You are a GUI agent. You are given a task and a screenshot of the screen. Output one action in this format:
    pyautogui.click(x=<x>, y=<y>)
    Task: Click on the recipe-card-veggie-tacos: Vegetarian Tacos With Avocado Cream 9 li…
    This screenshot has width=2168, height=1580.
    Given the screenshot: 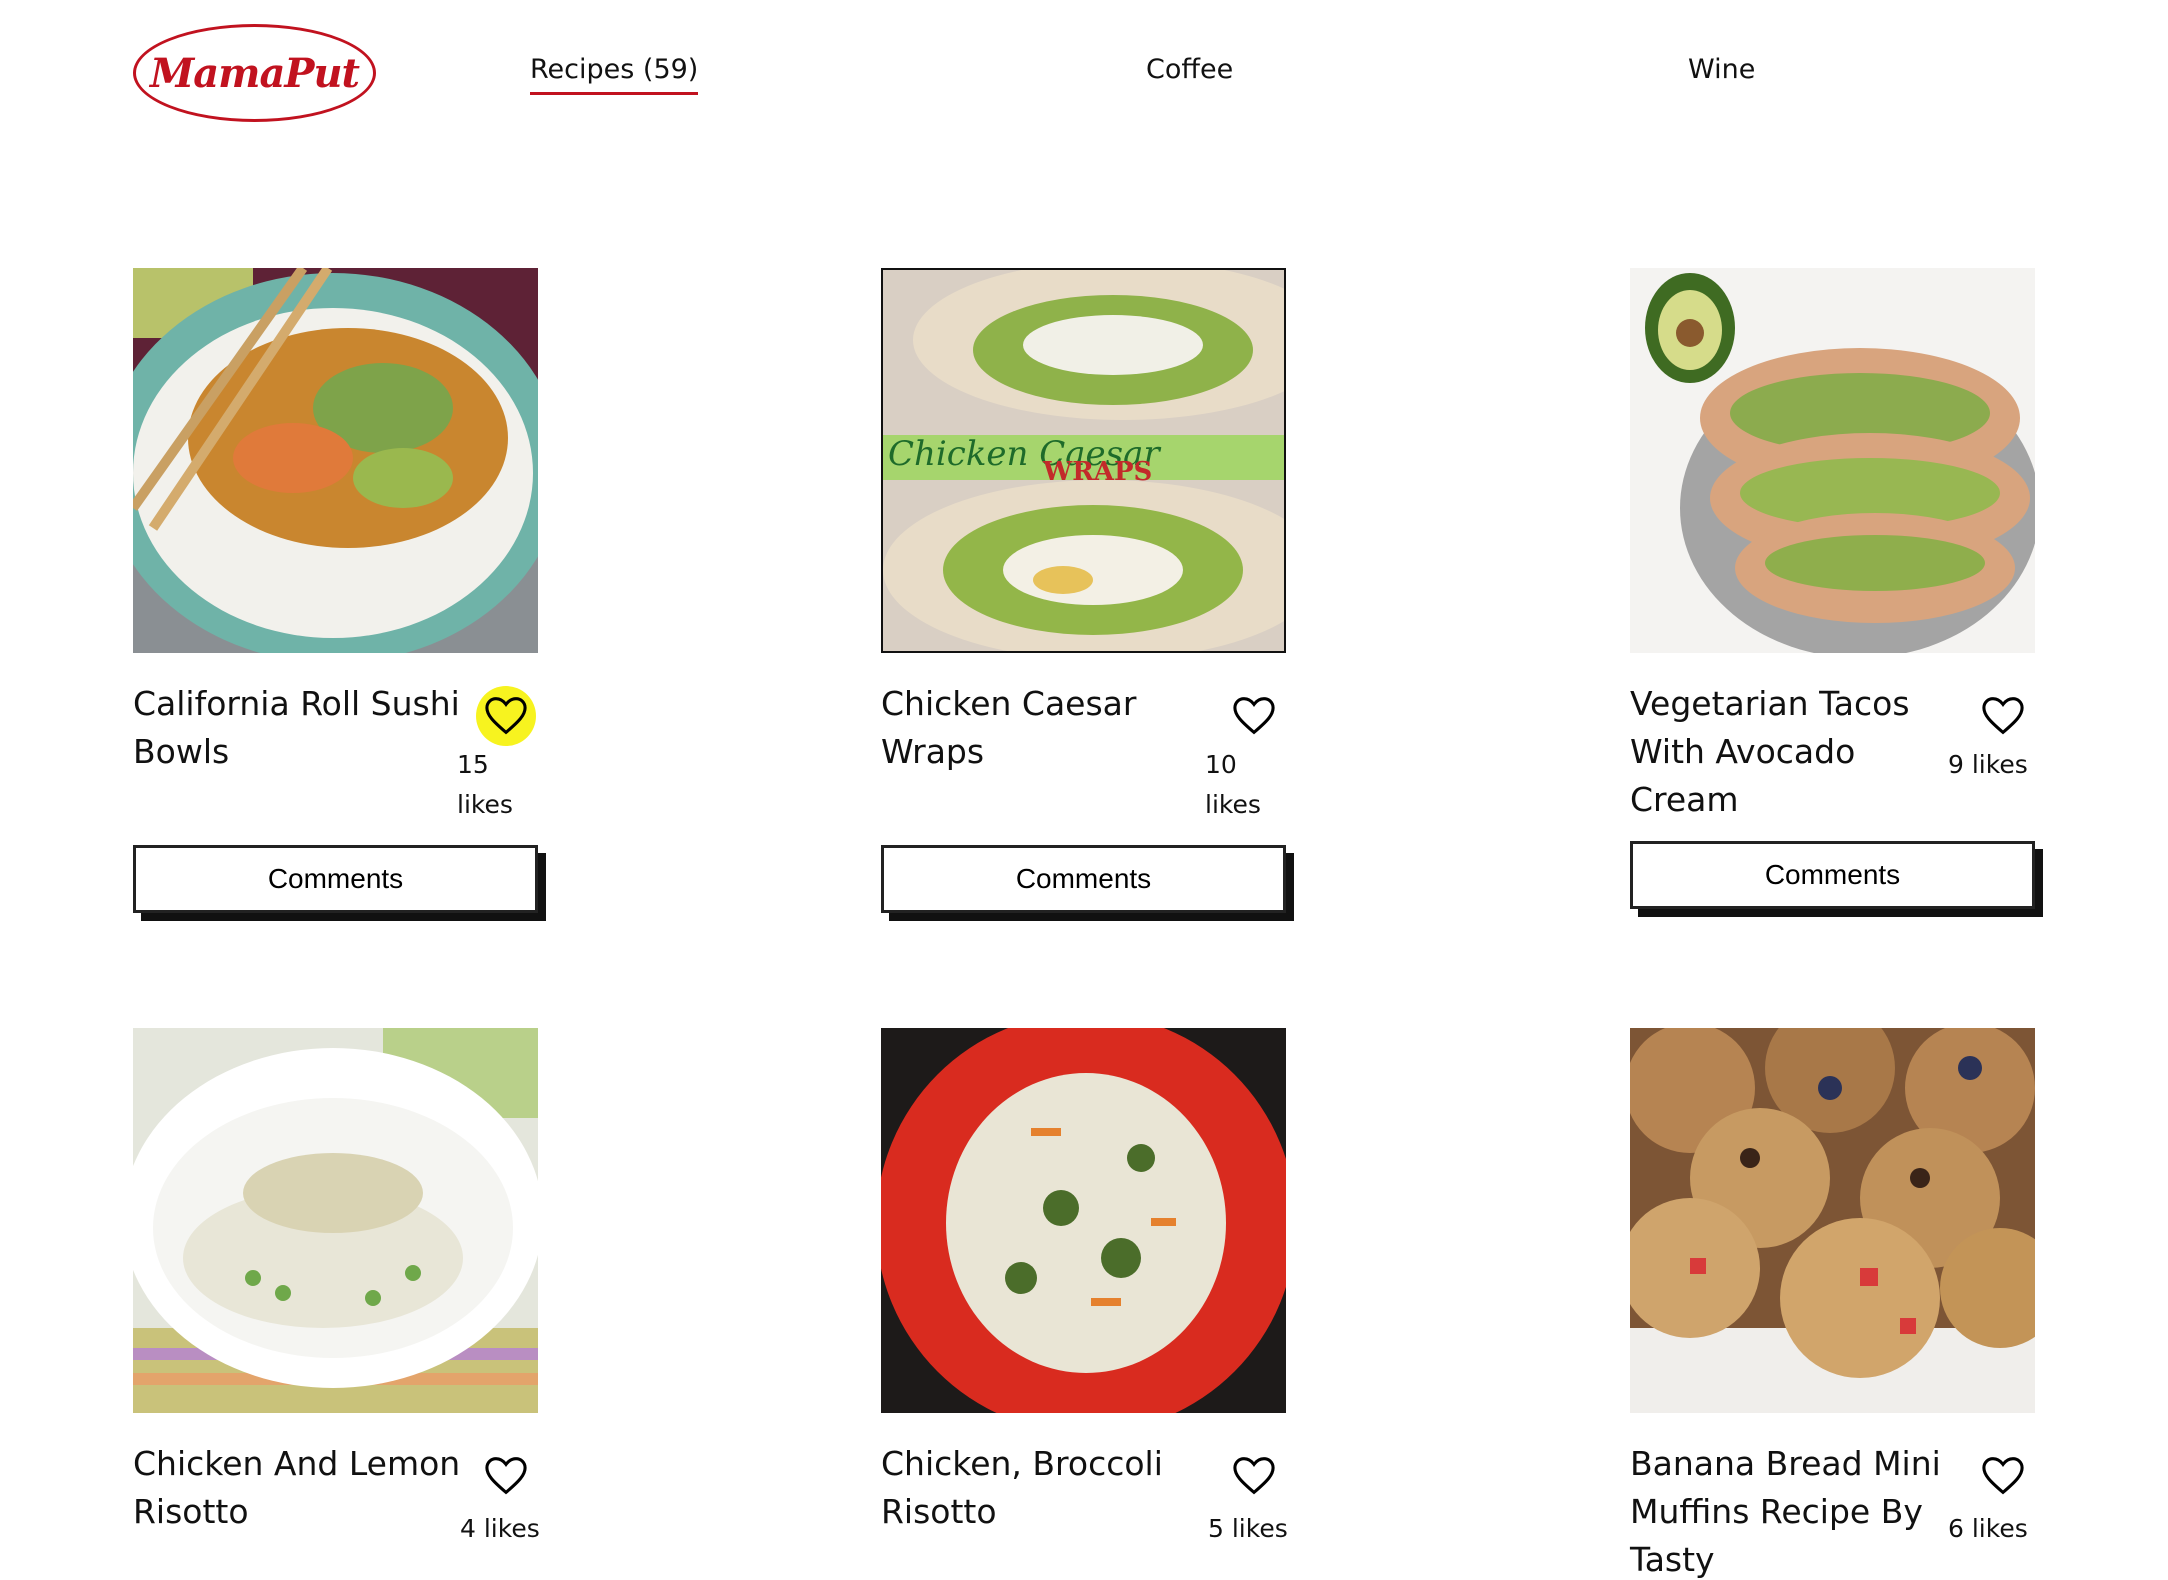 What is the action you would take?
    pyautogui.click(x=1833, y=588)
    